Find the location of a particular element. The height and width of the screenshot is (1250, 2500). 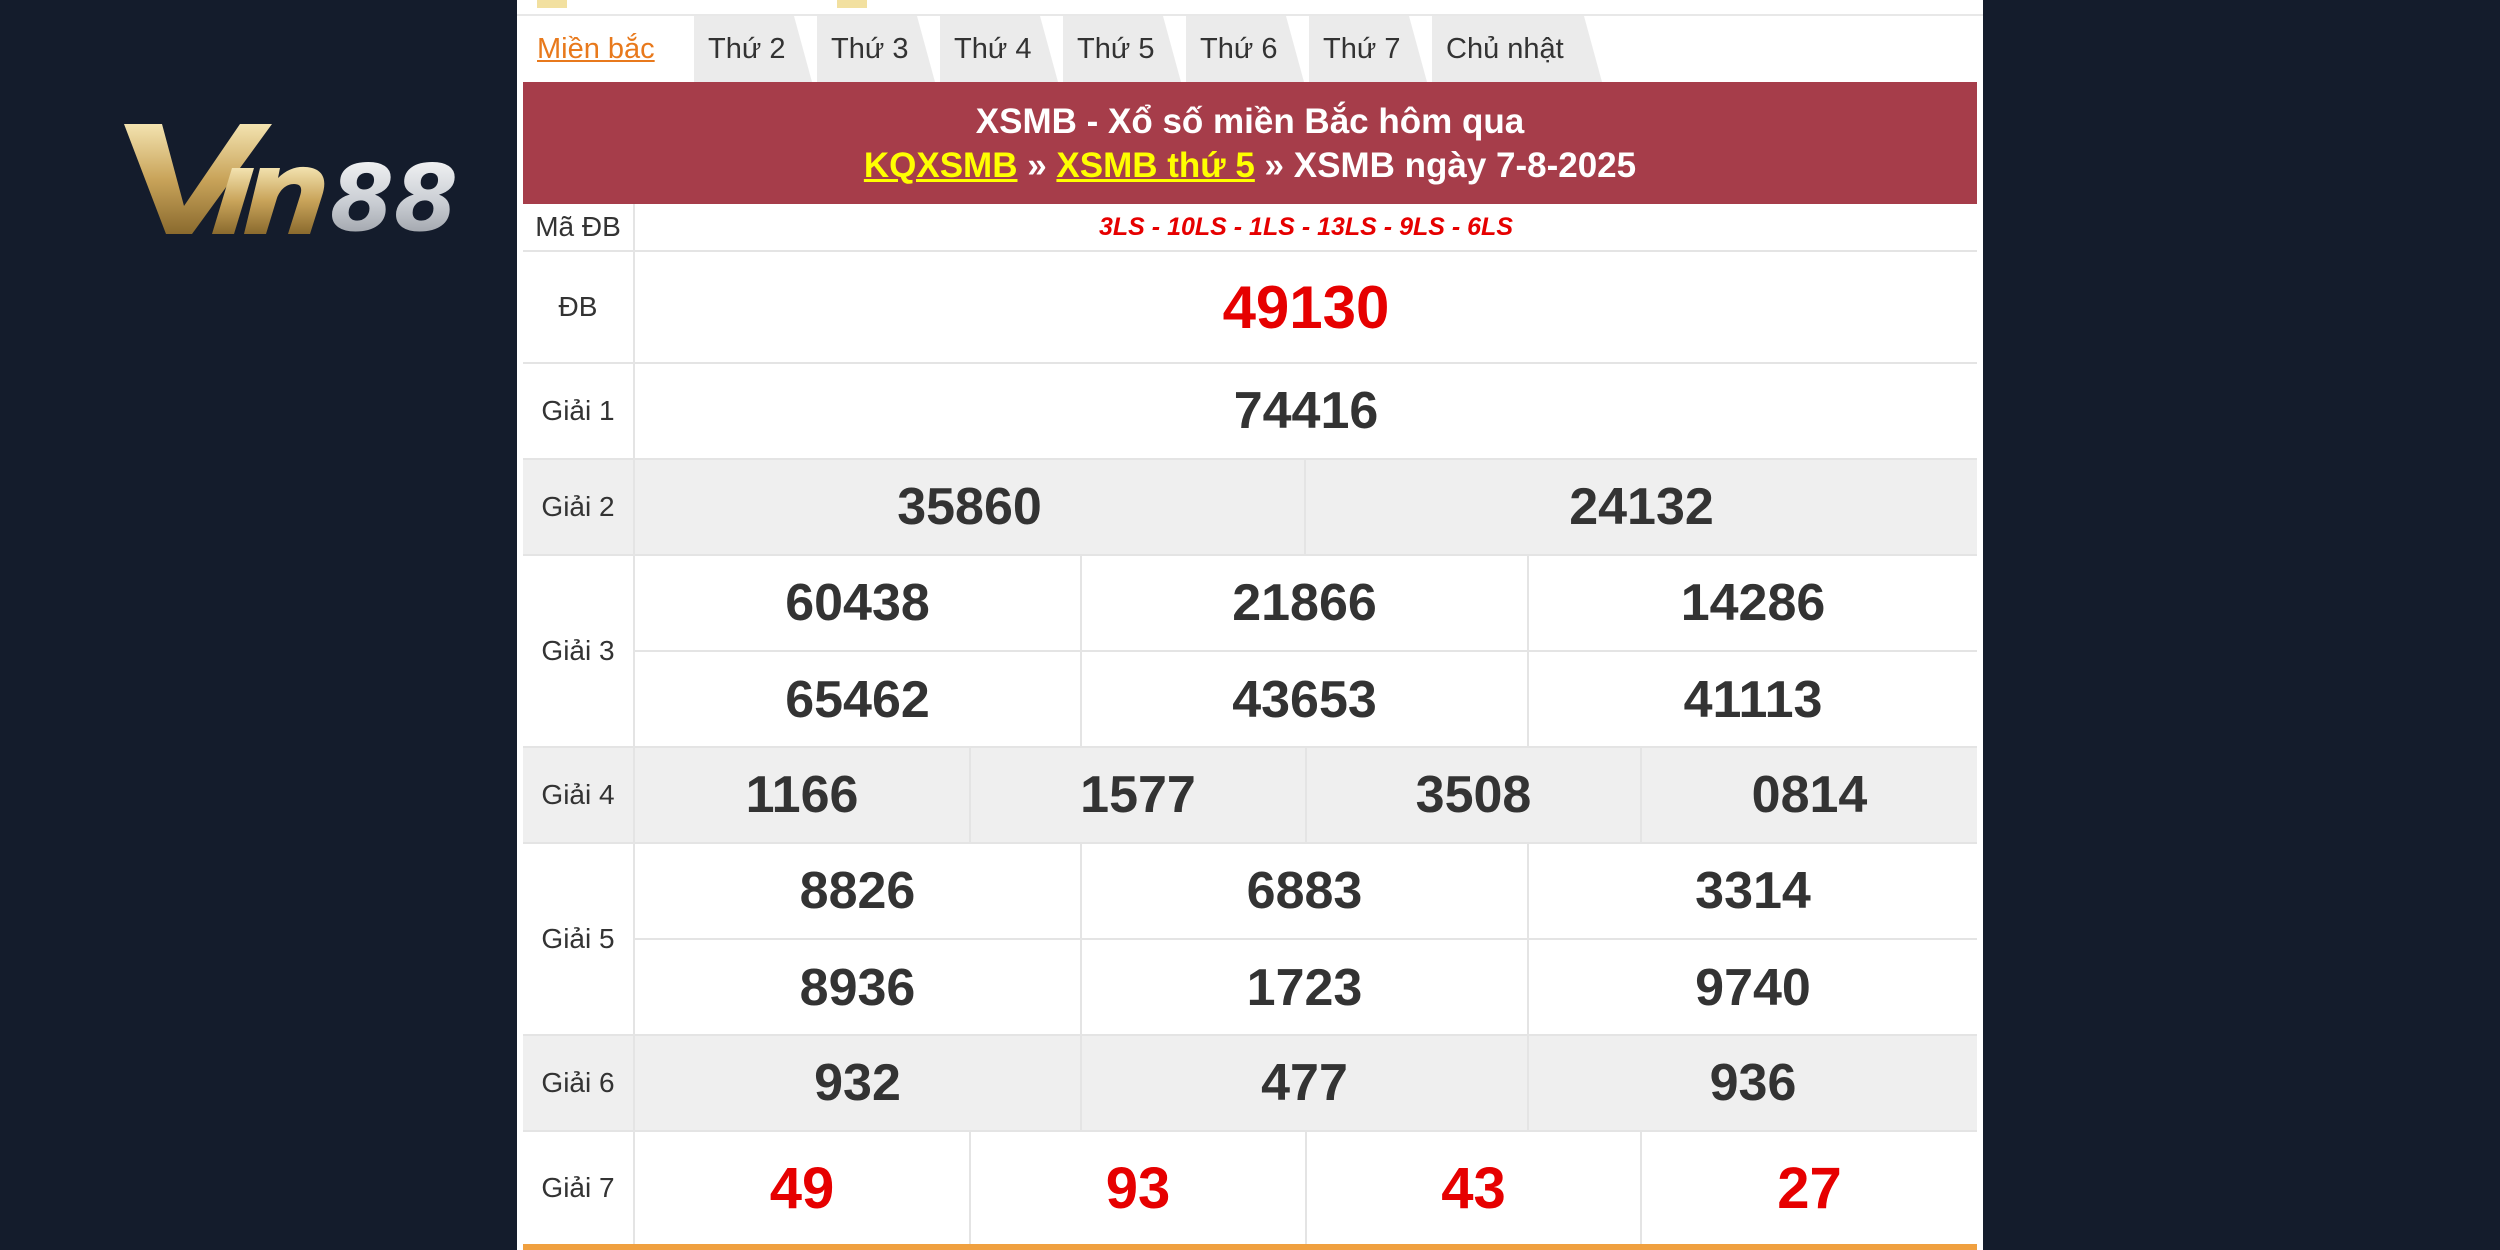

prize-number: 1723 is located at coordinates (1305, 988).